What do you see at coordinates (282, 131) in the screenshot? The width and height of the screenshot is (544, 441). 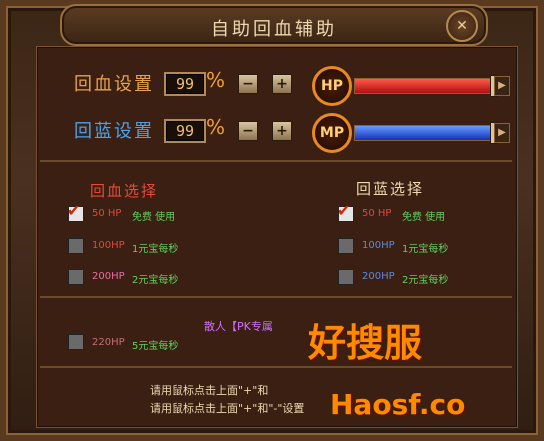 I see `mp-plus-button: +` at bounding box center [282, 131].